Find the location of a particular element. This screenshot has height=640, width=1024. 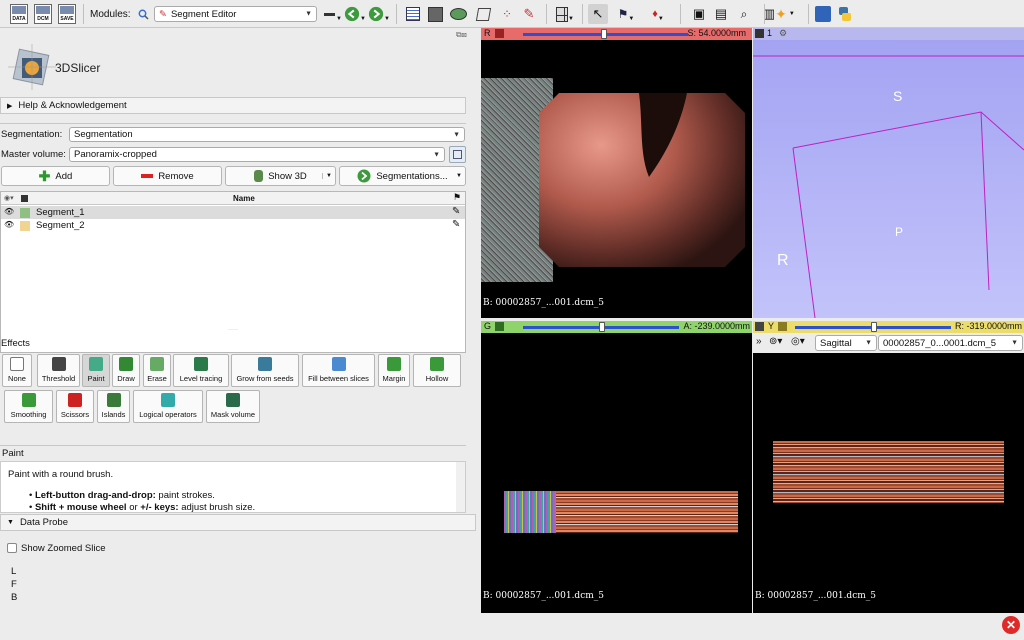

markups-icon: ⁘ is located at coordinates (507, 14).